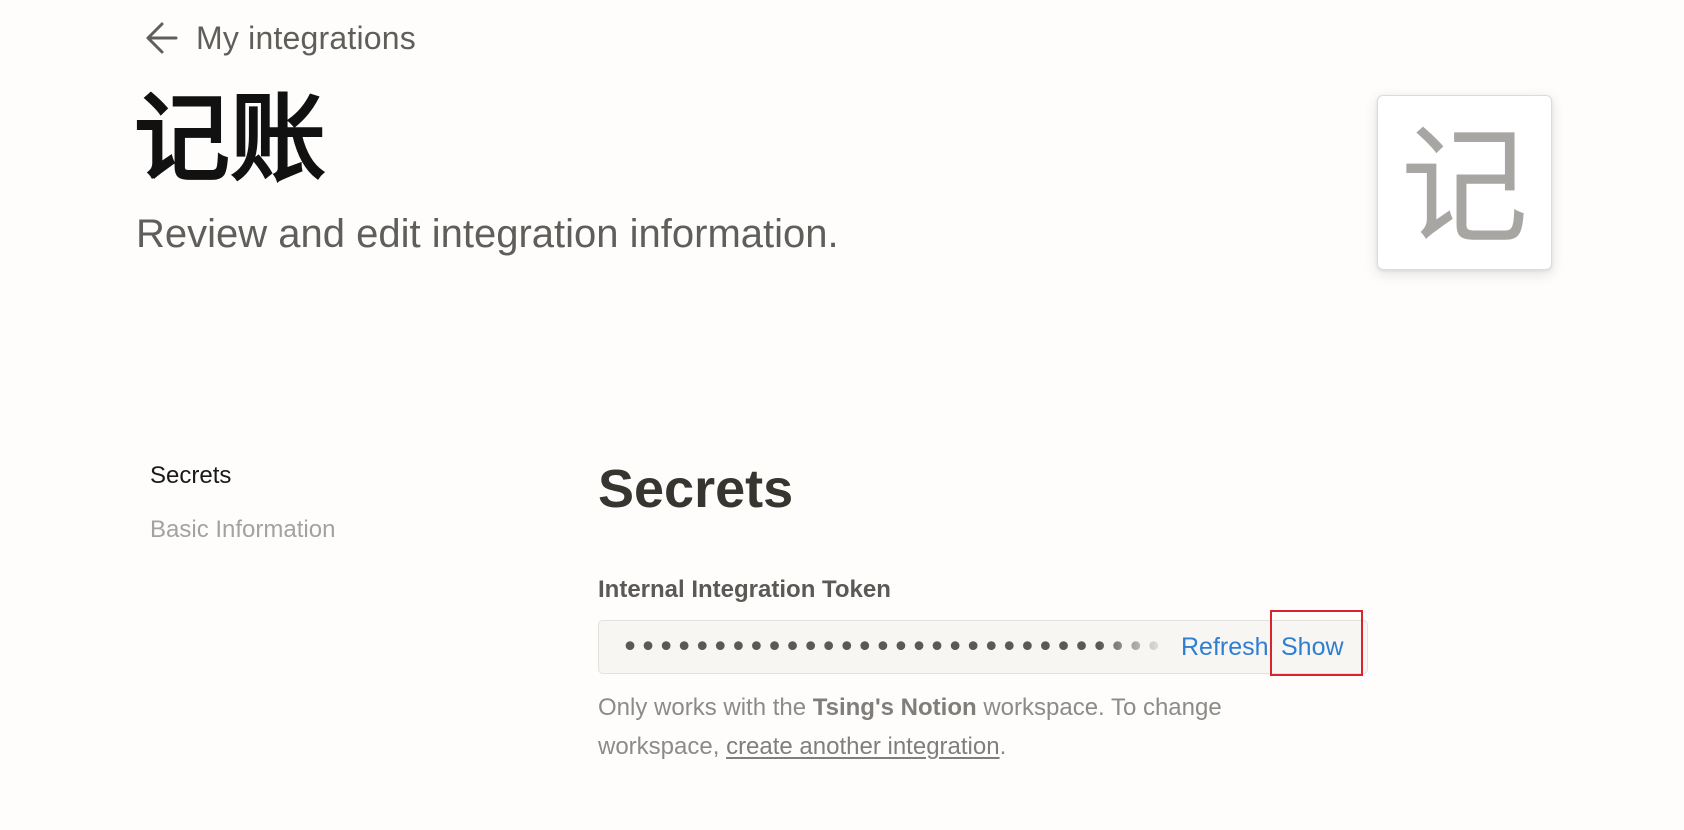 The height and width of the screenshot is (830, 1684). Describe the element at coordinates (242, 476) in the screenshot. I see `sidebar-item-secrets: Secrets` at that location.